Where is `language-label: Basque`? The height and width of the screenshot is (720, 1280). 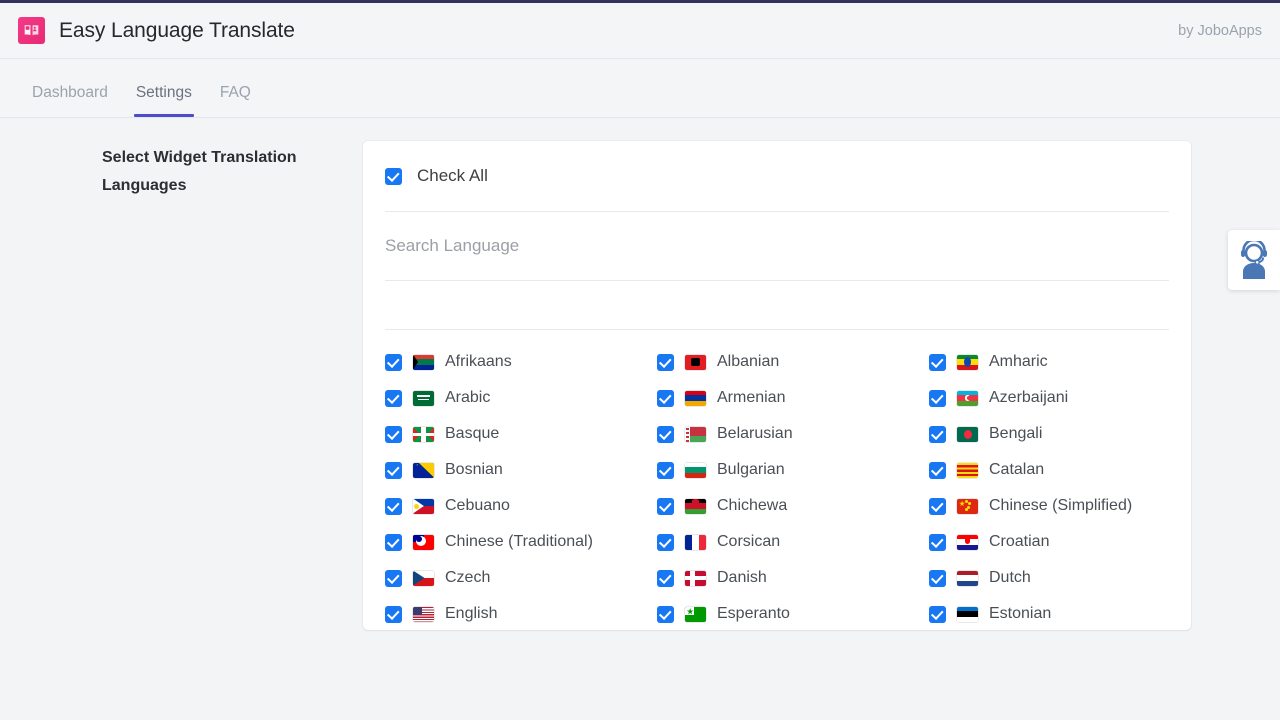 language-label: Basque is located at coordinates (472, 433).